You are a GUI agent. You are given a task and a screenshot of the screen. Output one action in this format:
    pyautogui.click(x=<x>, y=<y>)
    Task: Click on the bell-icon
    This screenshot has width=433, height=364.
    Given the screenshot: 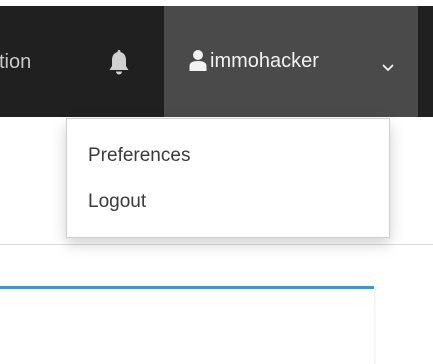 What is the action you would take?
    pyautogui.click(x=119, y=63)
    